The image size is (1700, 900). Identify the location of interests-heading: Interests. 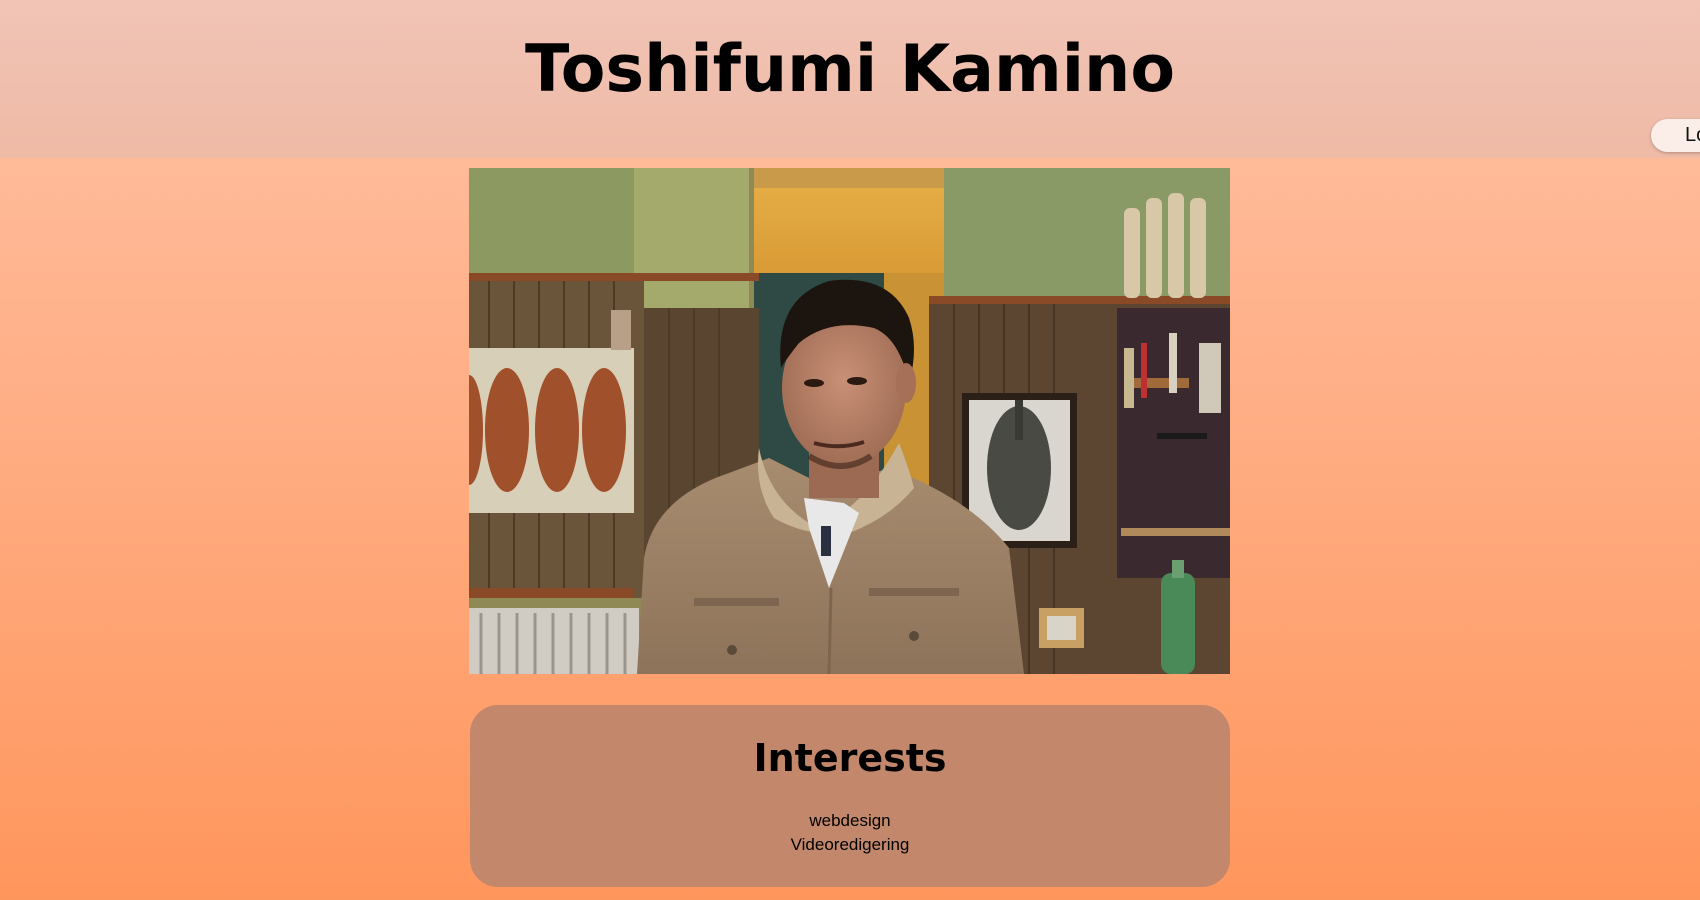
(850, 758).